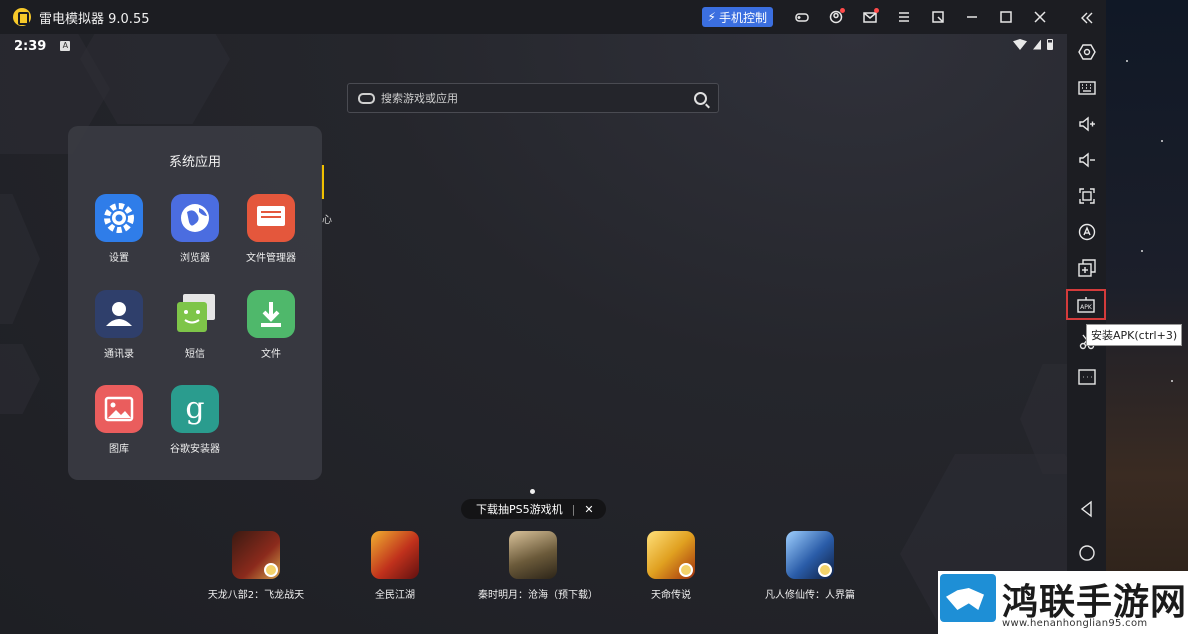  I want to click on menu-icon, so click(904, 17).